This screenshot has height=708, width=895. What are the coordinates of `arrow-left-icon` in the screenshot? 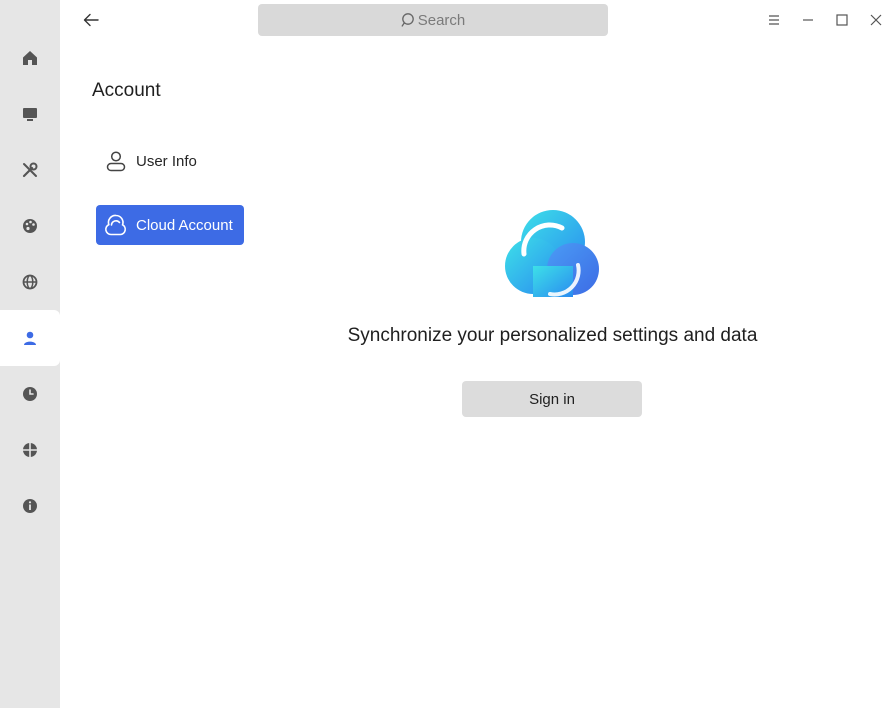 It's located at (91, 20).